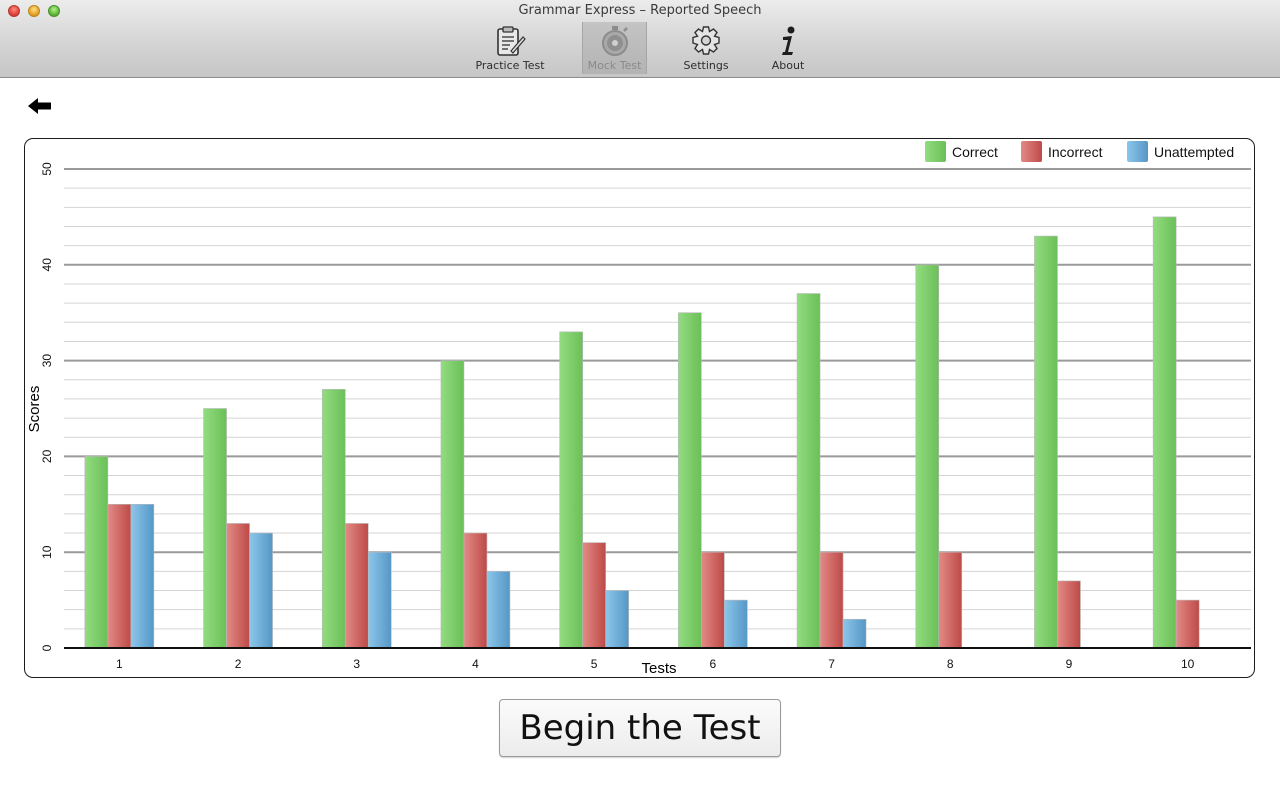  I want to click on x-tick-label: 9, so click(1069, 664).